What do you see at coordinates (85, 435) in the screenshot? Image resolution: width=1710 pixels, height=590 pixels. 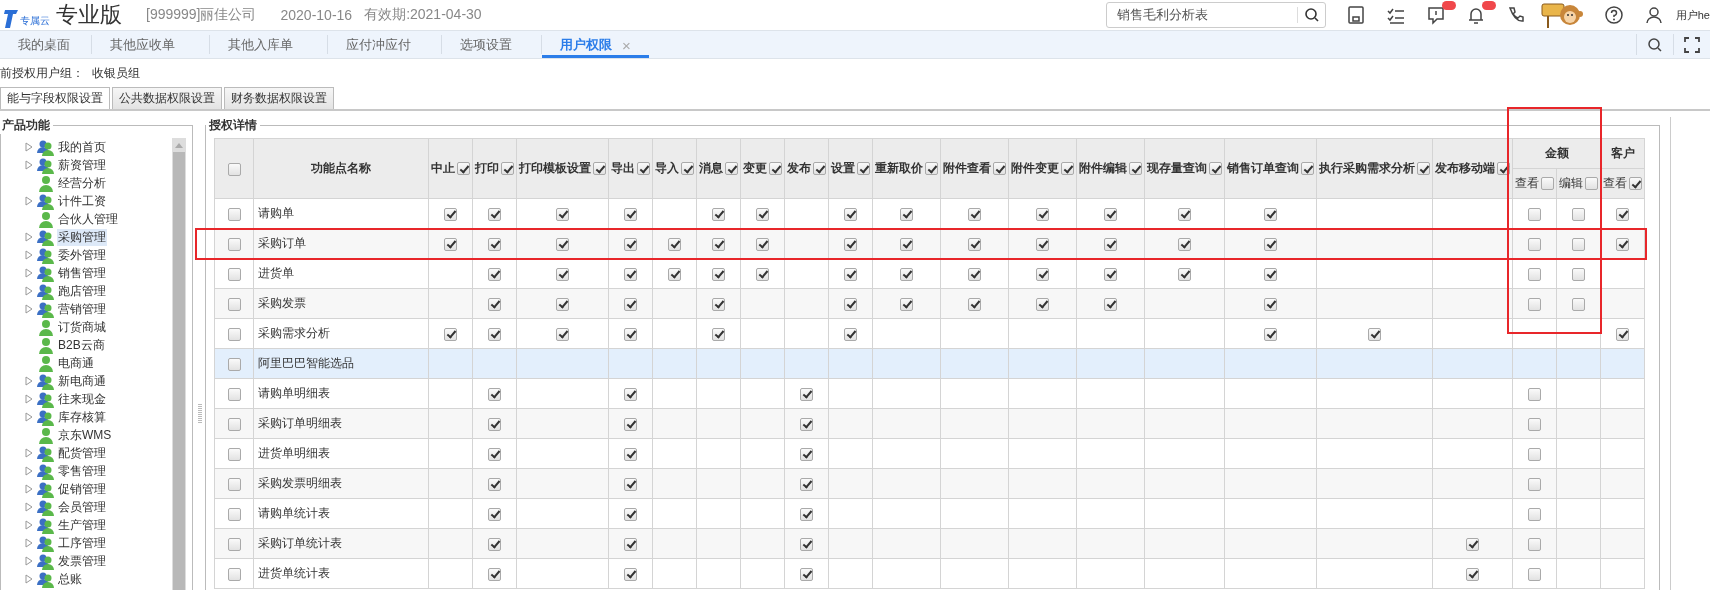 I see `tree-item: 京东WMS` at bounding box center [85, 435].